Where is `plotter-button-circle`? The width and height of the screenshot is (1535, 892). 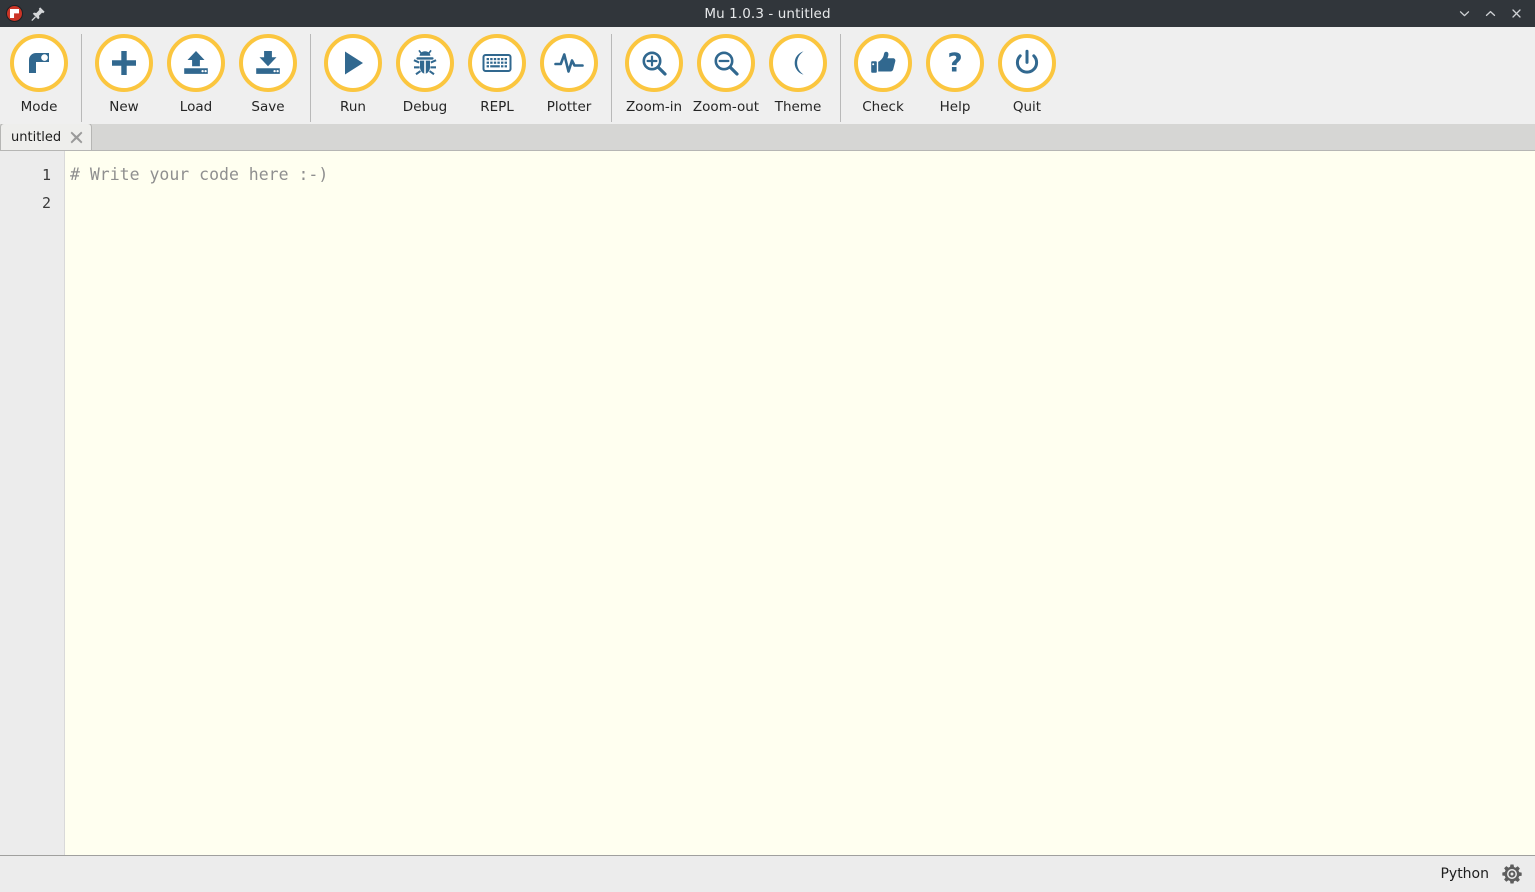
plotter-button-circle is located at coordinates (569, 63).